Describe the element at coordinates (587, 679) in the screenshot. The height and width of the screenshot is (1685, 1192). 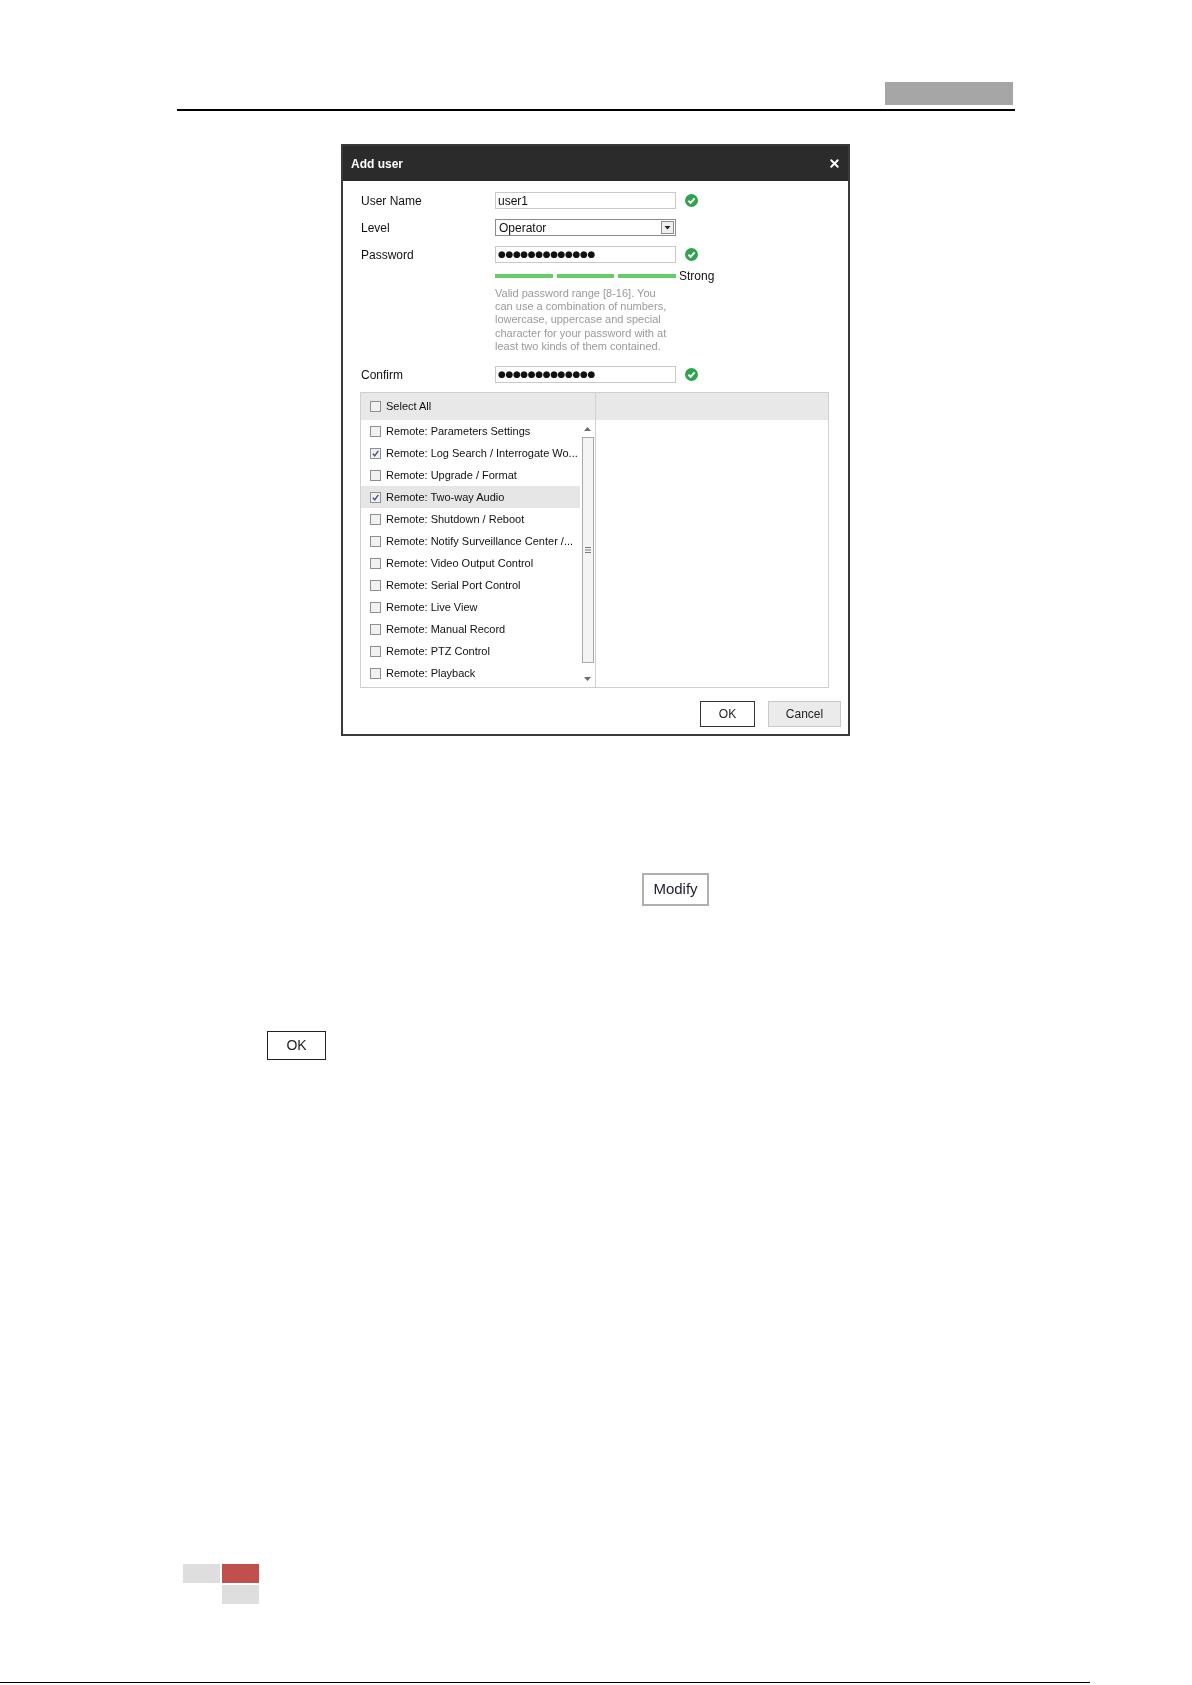
I see `scroll-down-icon` at that location.